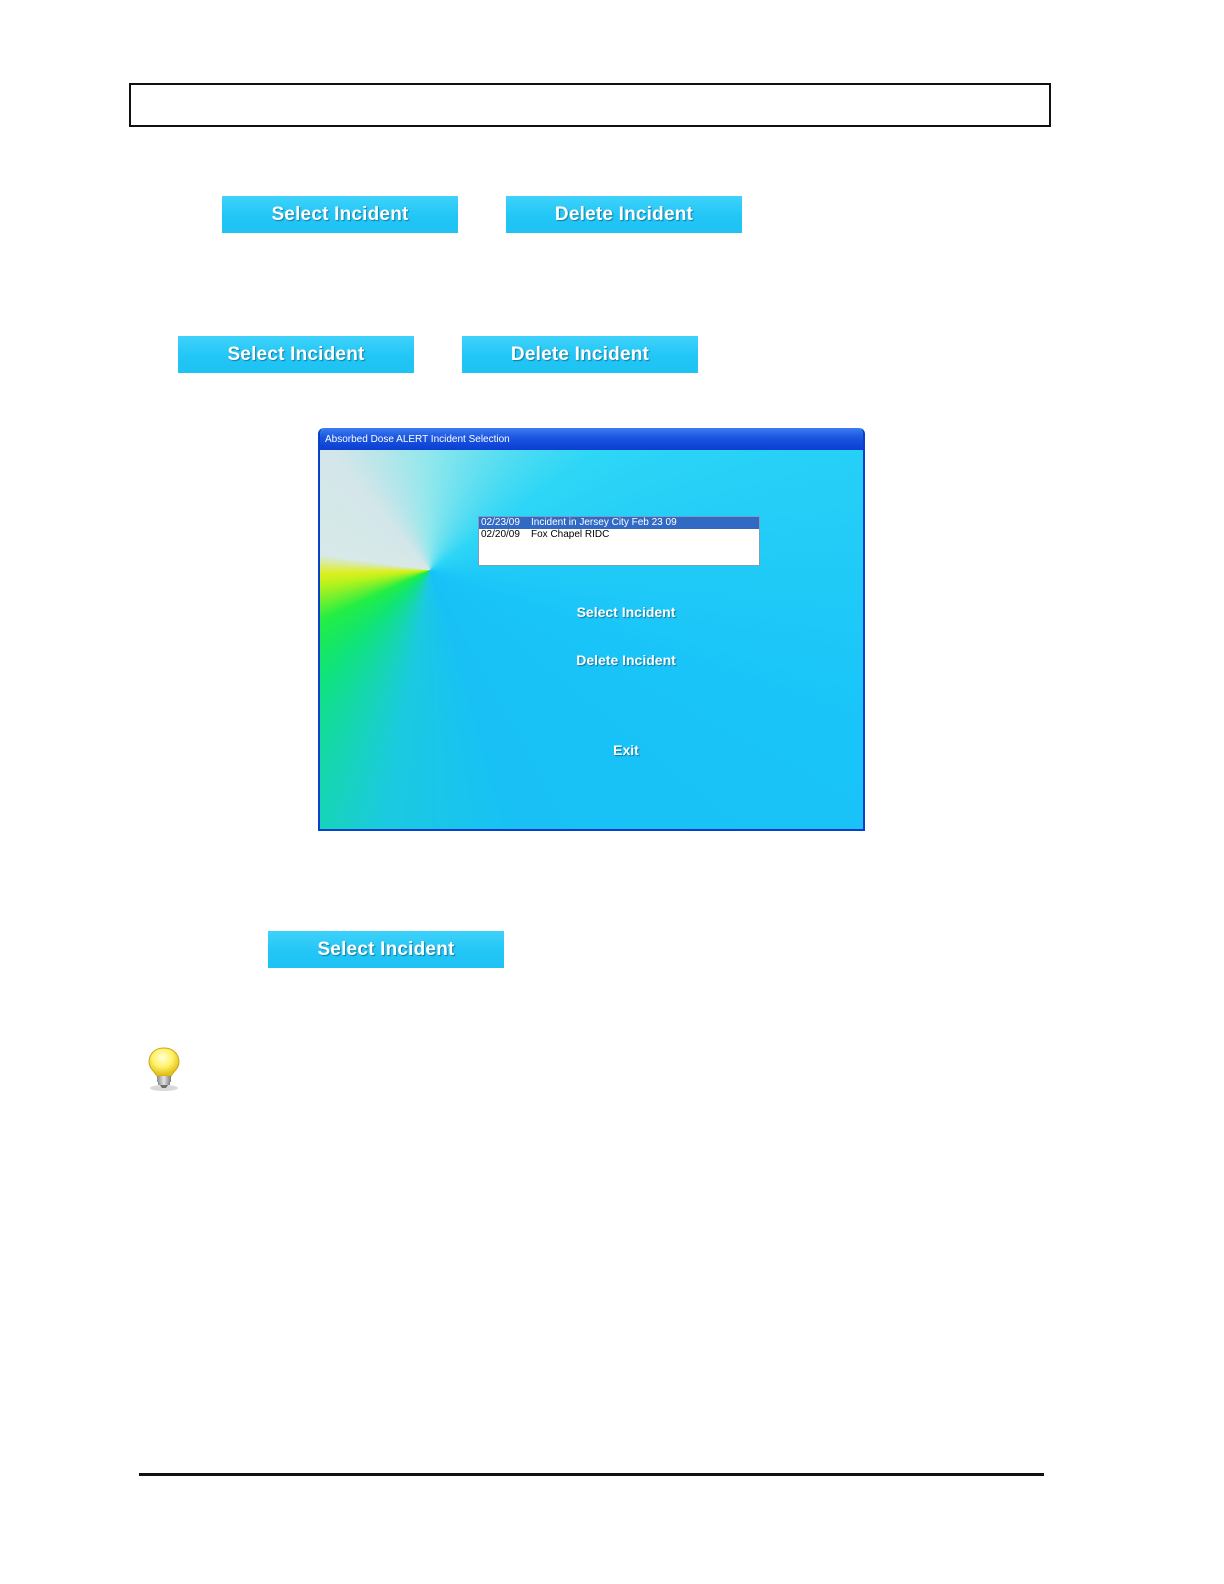 The height and width of the screenshot is (1584, 1224). Describe the element at coordinates (500, 522) in the screenshot. I see `incident-date: 02/23/09` at that location.